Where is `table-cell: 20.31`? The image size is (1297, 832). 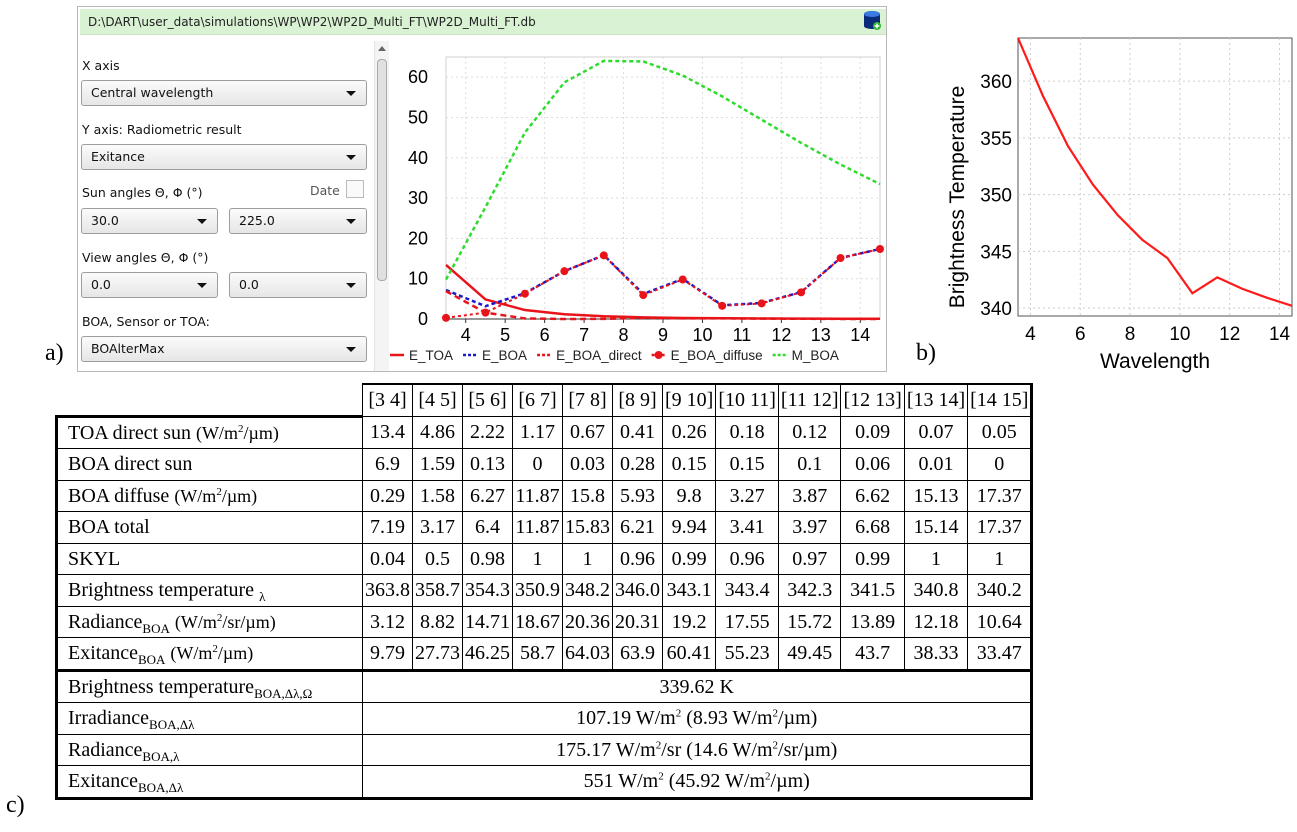 table-cell: 20.31 is located at coordinates (637, 621).